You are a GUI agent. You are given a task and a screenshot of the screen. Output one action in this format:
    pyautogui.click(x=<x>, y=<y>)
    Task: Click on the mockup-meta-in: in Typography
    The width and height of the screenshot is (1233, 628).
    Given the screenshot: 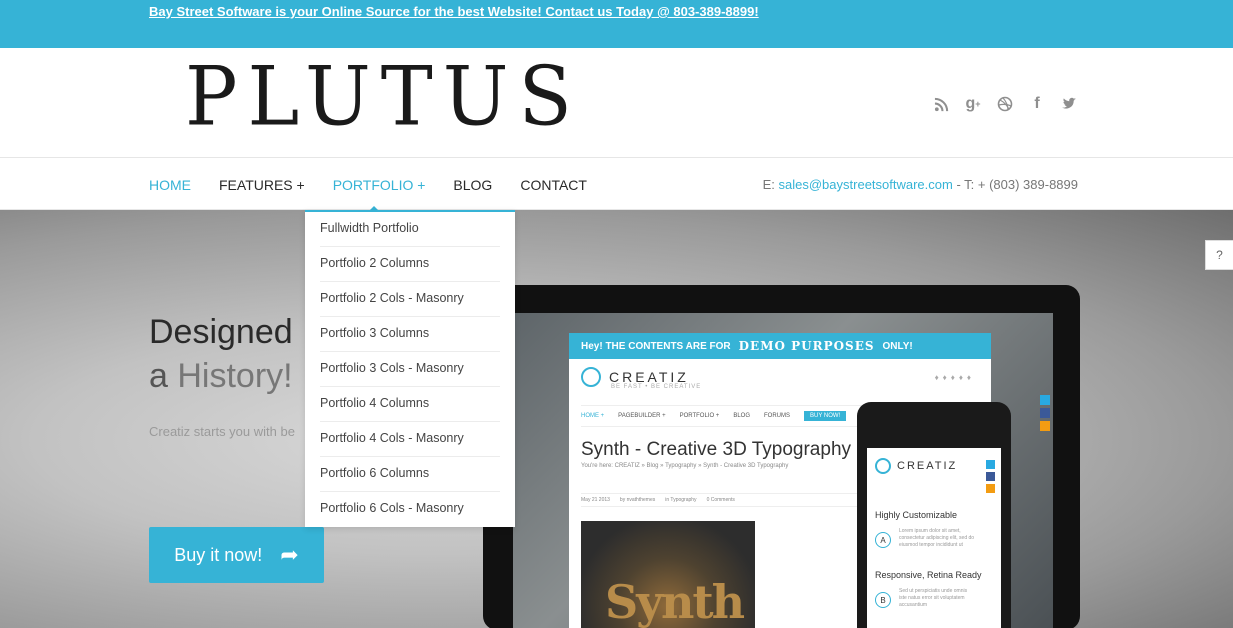 What is the action you would take?
    pyautogui.click(x=681, y=500)
    